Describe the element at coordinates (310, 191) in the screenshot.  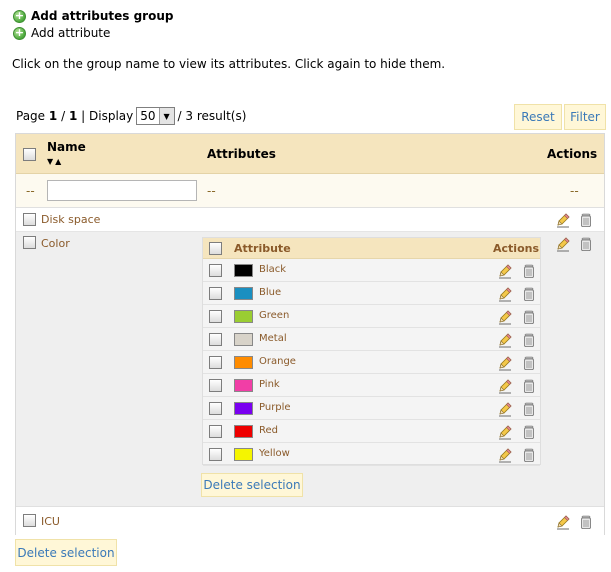
I see `filter-row: -- -- --` at that location.